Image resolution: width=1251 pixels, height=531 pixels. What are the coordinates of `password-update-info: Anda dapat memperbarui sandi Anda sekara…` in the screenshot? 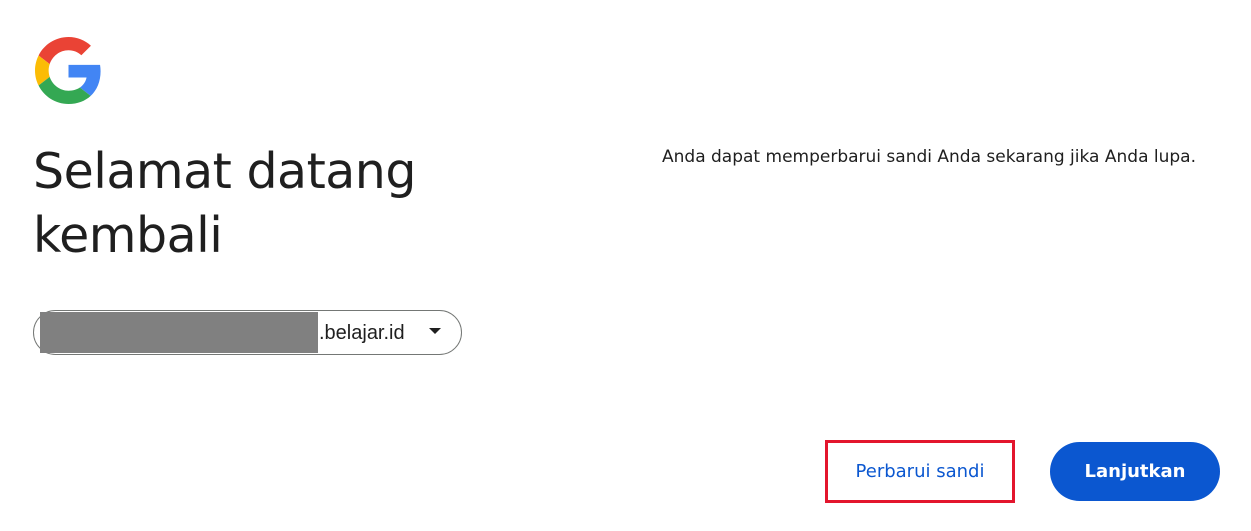 It's located at (929, 157).